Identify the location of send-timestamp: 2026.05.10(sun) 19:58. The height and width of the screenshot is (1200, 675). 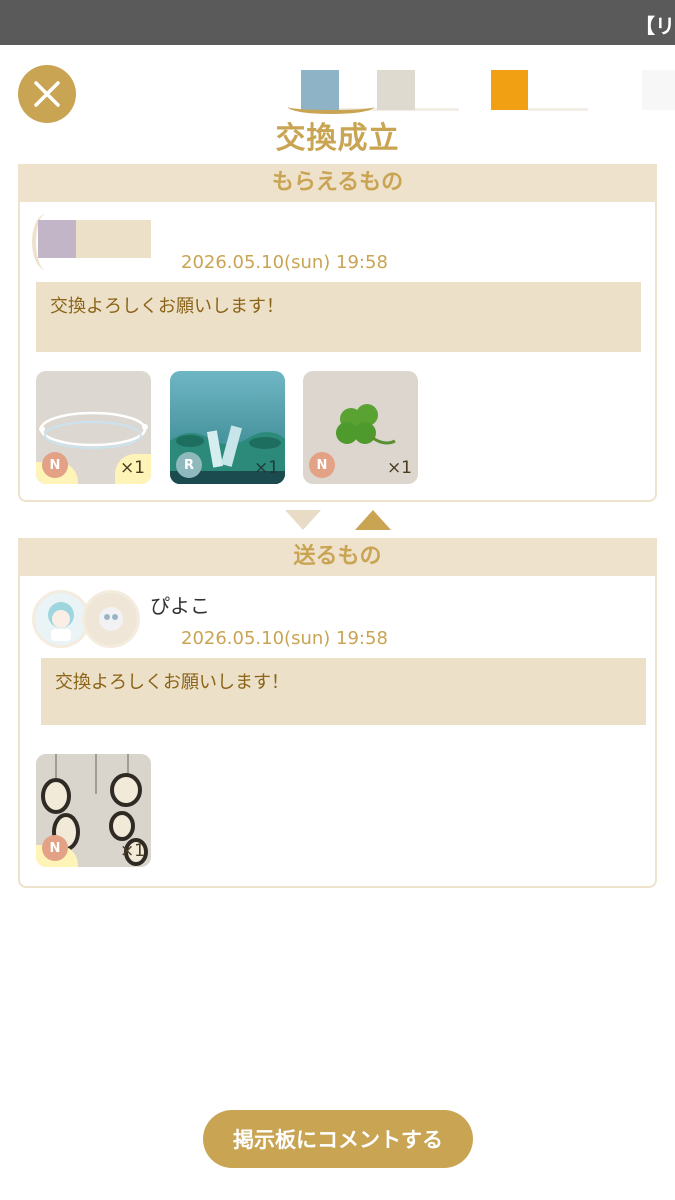
(284, 638).